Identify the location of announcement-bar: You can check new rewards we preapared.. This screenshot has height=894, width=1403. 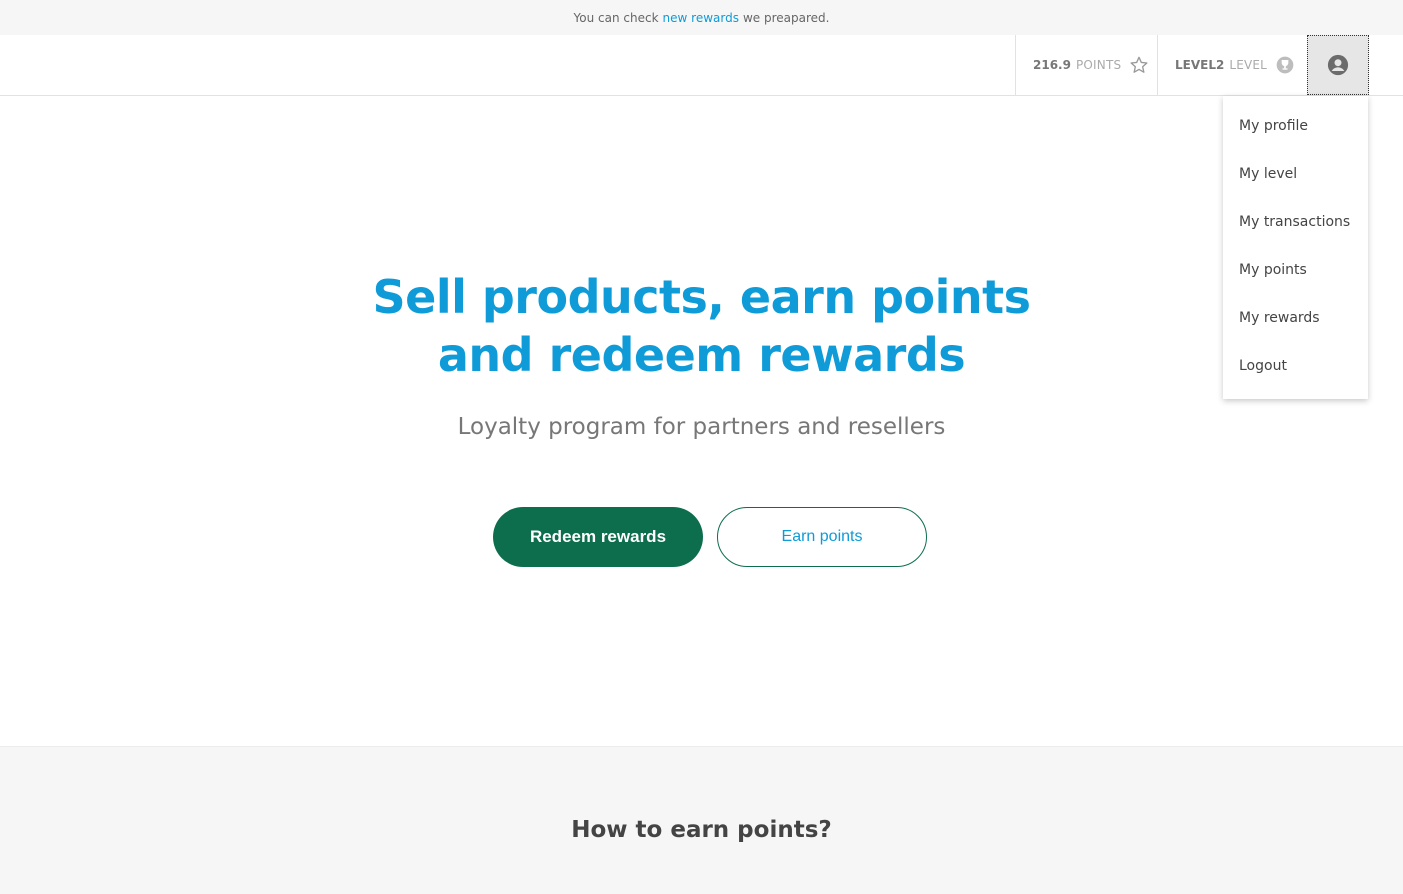
(701, 17).